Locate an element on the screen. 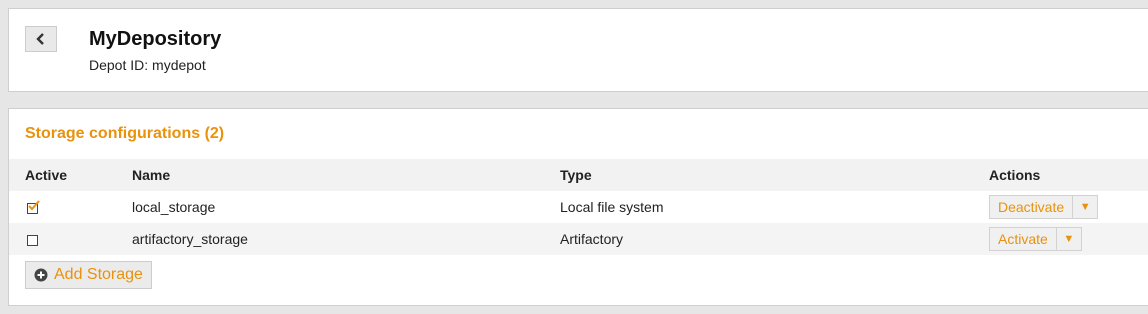  add-storage-label: Add Storage is located at coordinates (98, 274).